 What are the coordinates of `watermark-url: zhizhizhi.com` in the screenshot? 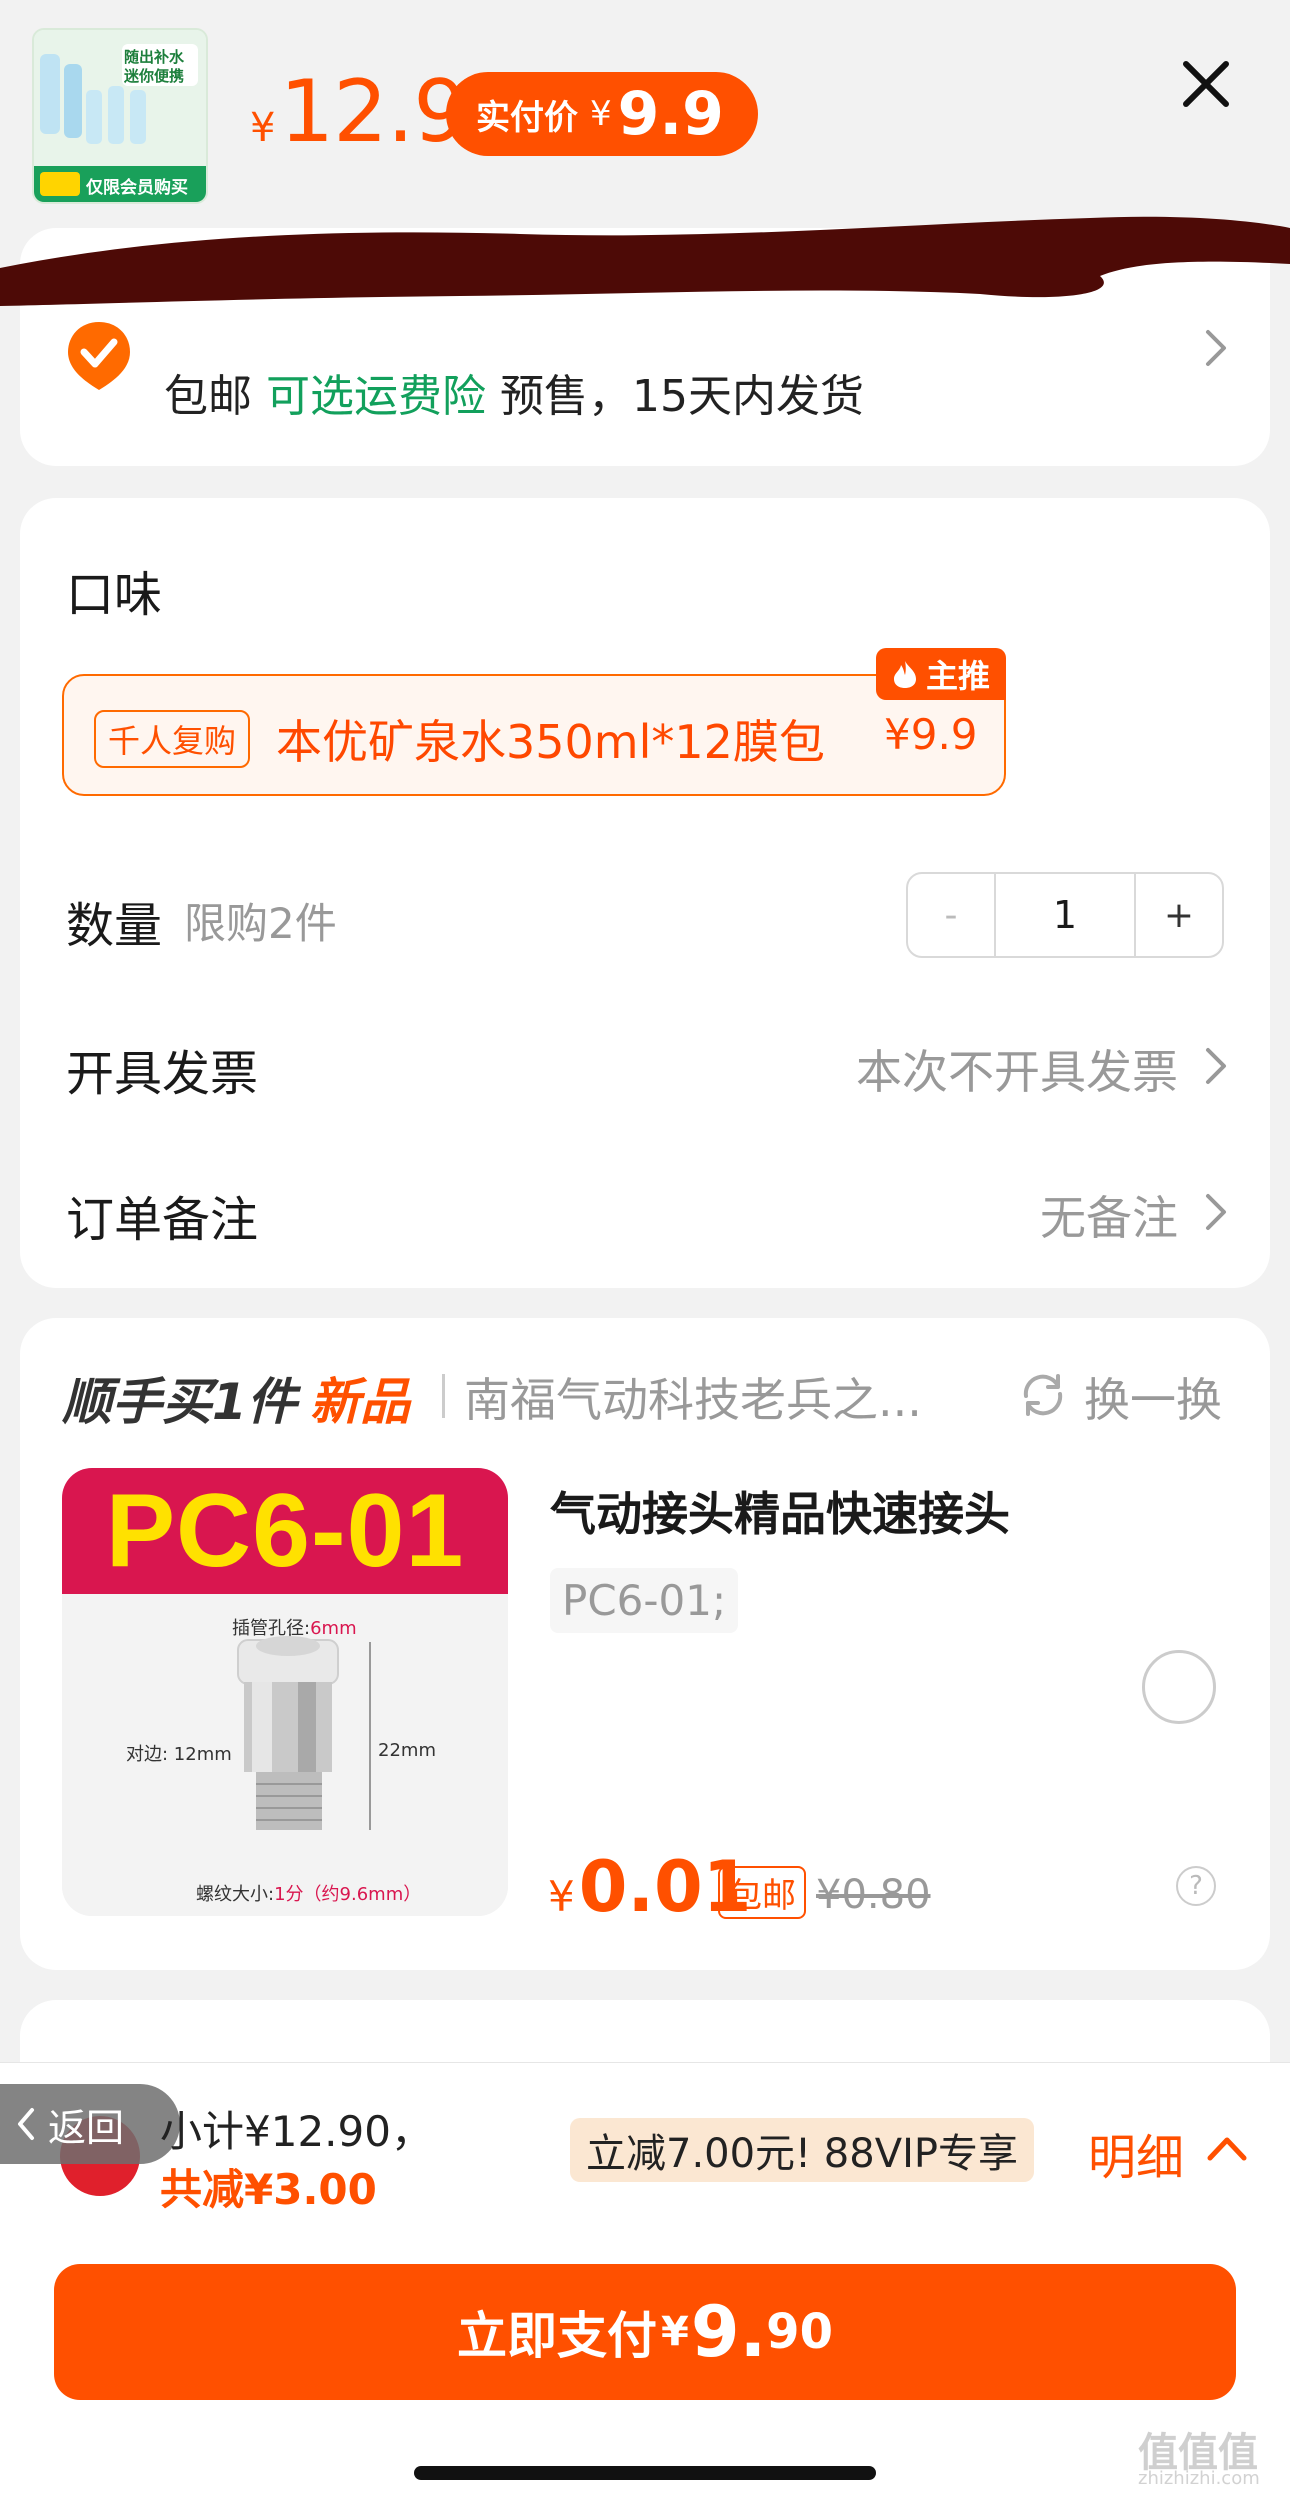 It's located at (1199, 2478).